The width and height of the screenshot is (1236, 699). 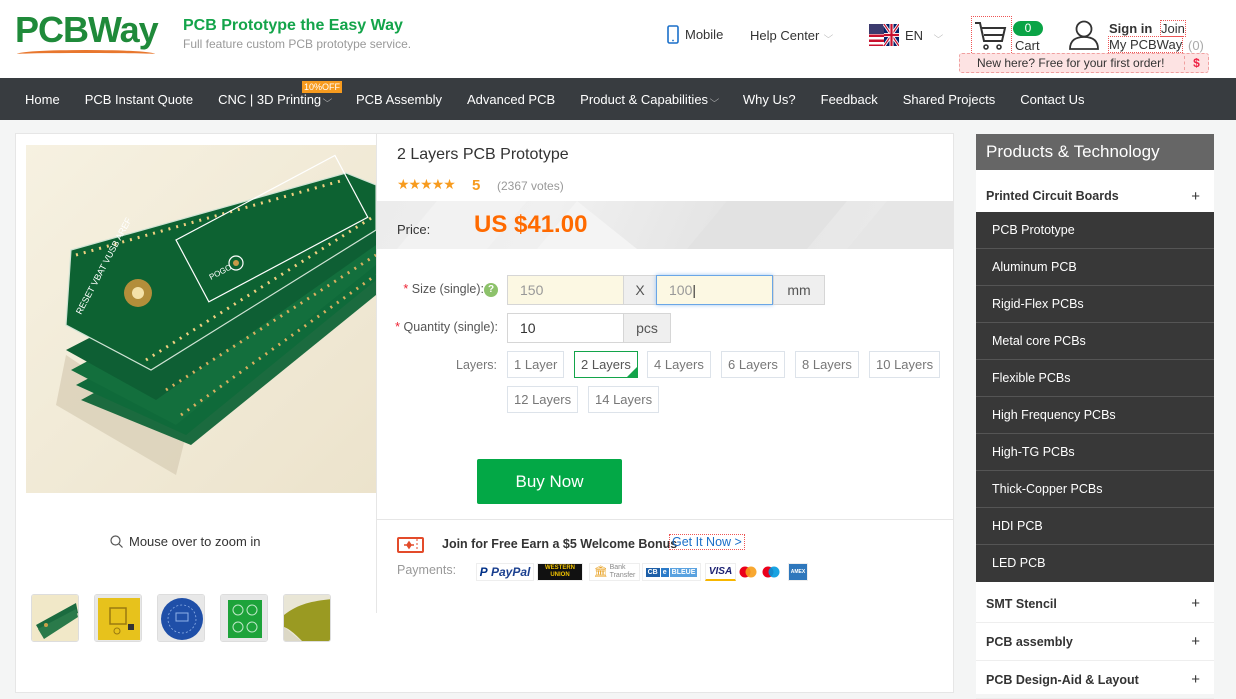 What do you see at coordinates (905, 364) in the screenshot?
I see `layer-option-10: 10 Layers` at bounding box center [905, 364].